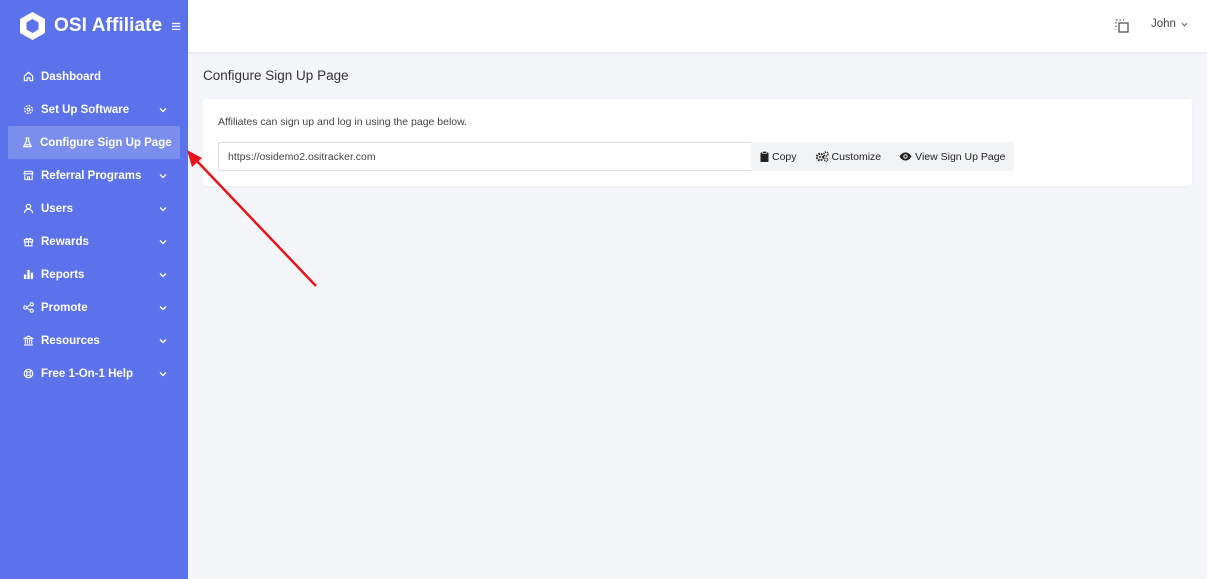 The width and height of the screenshot is (1207, 579). I want to click on sidebar-item-promote: Promote, so click(94, 307).